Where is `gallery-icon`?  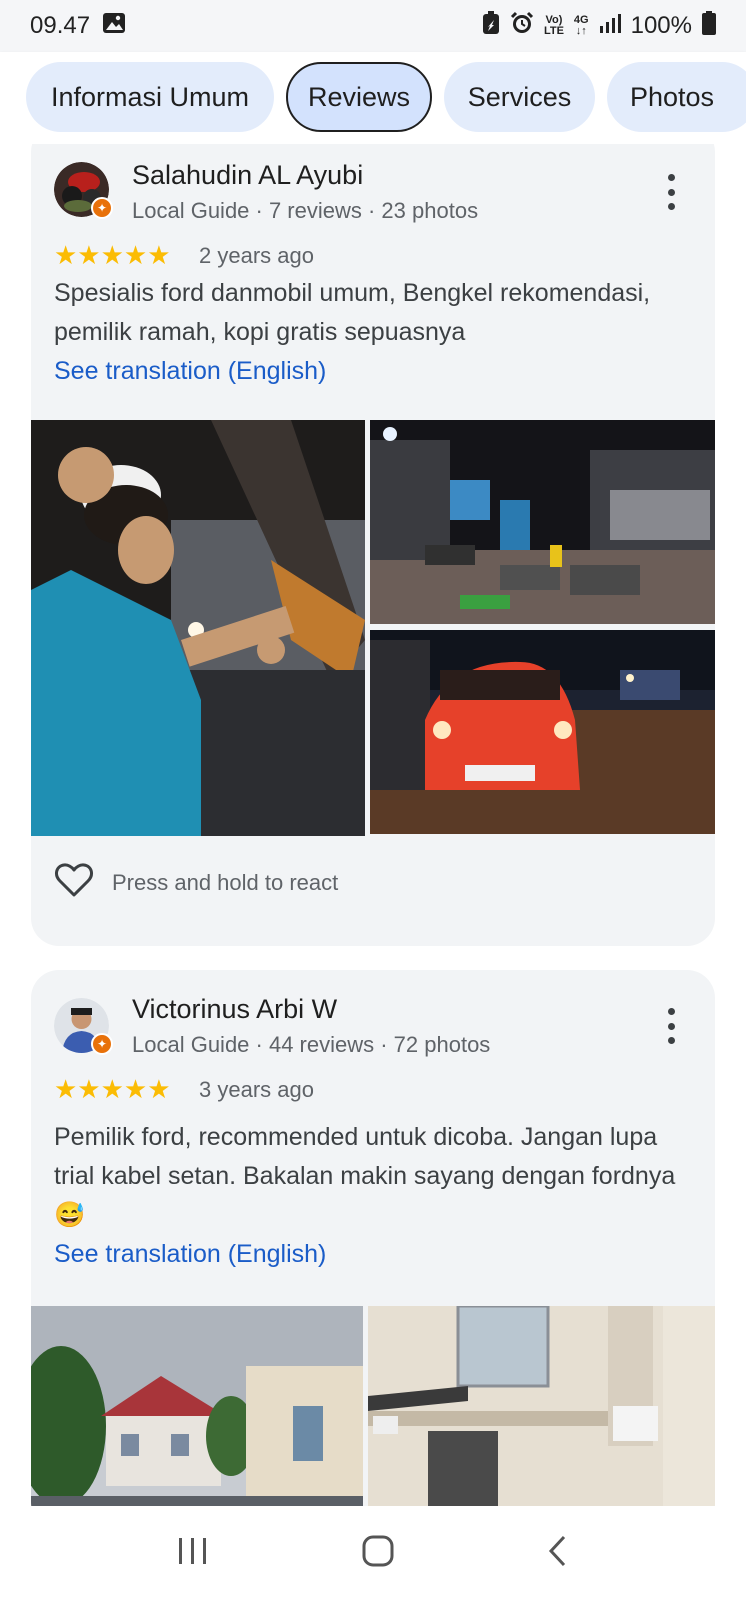
gallery-icon is located at coordinates (114, 26).